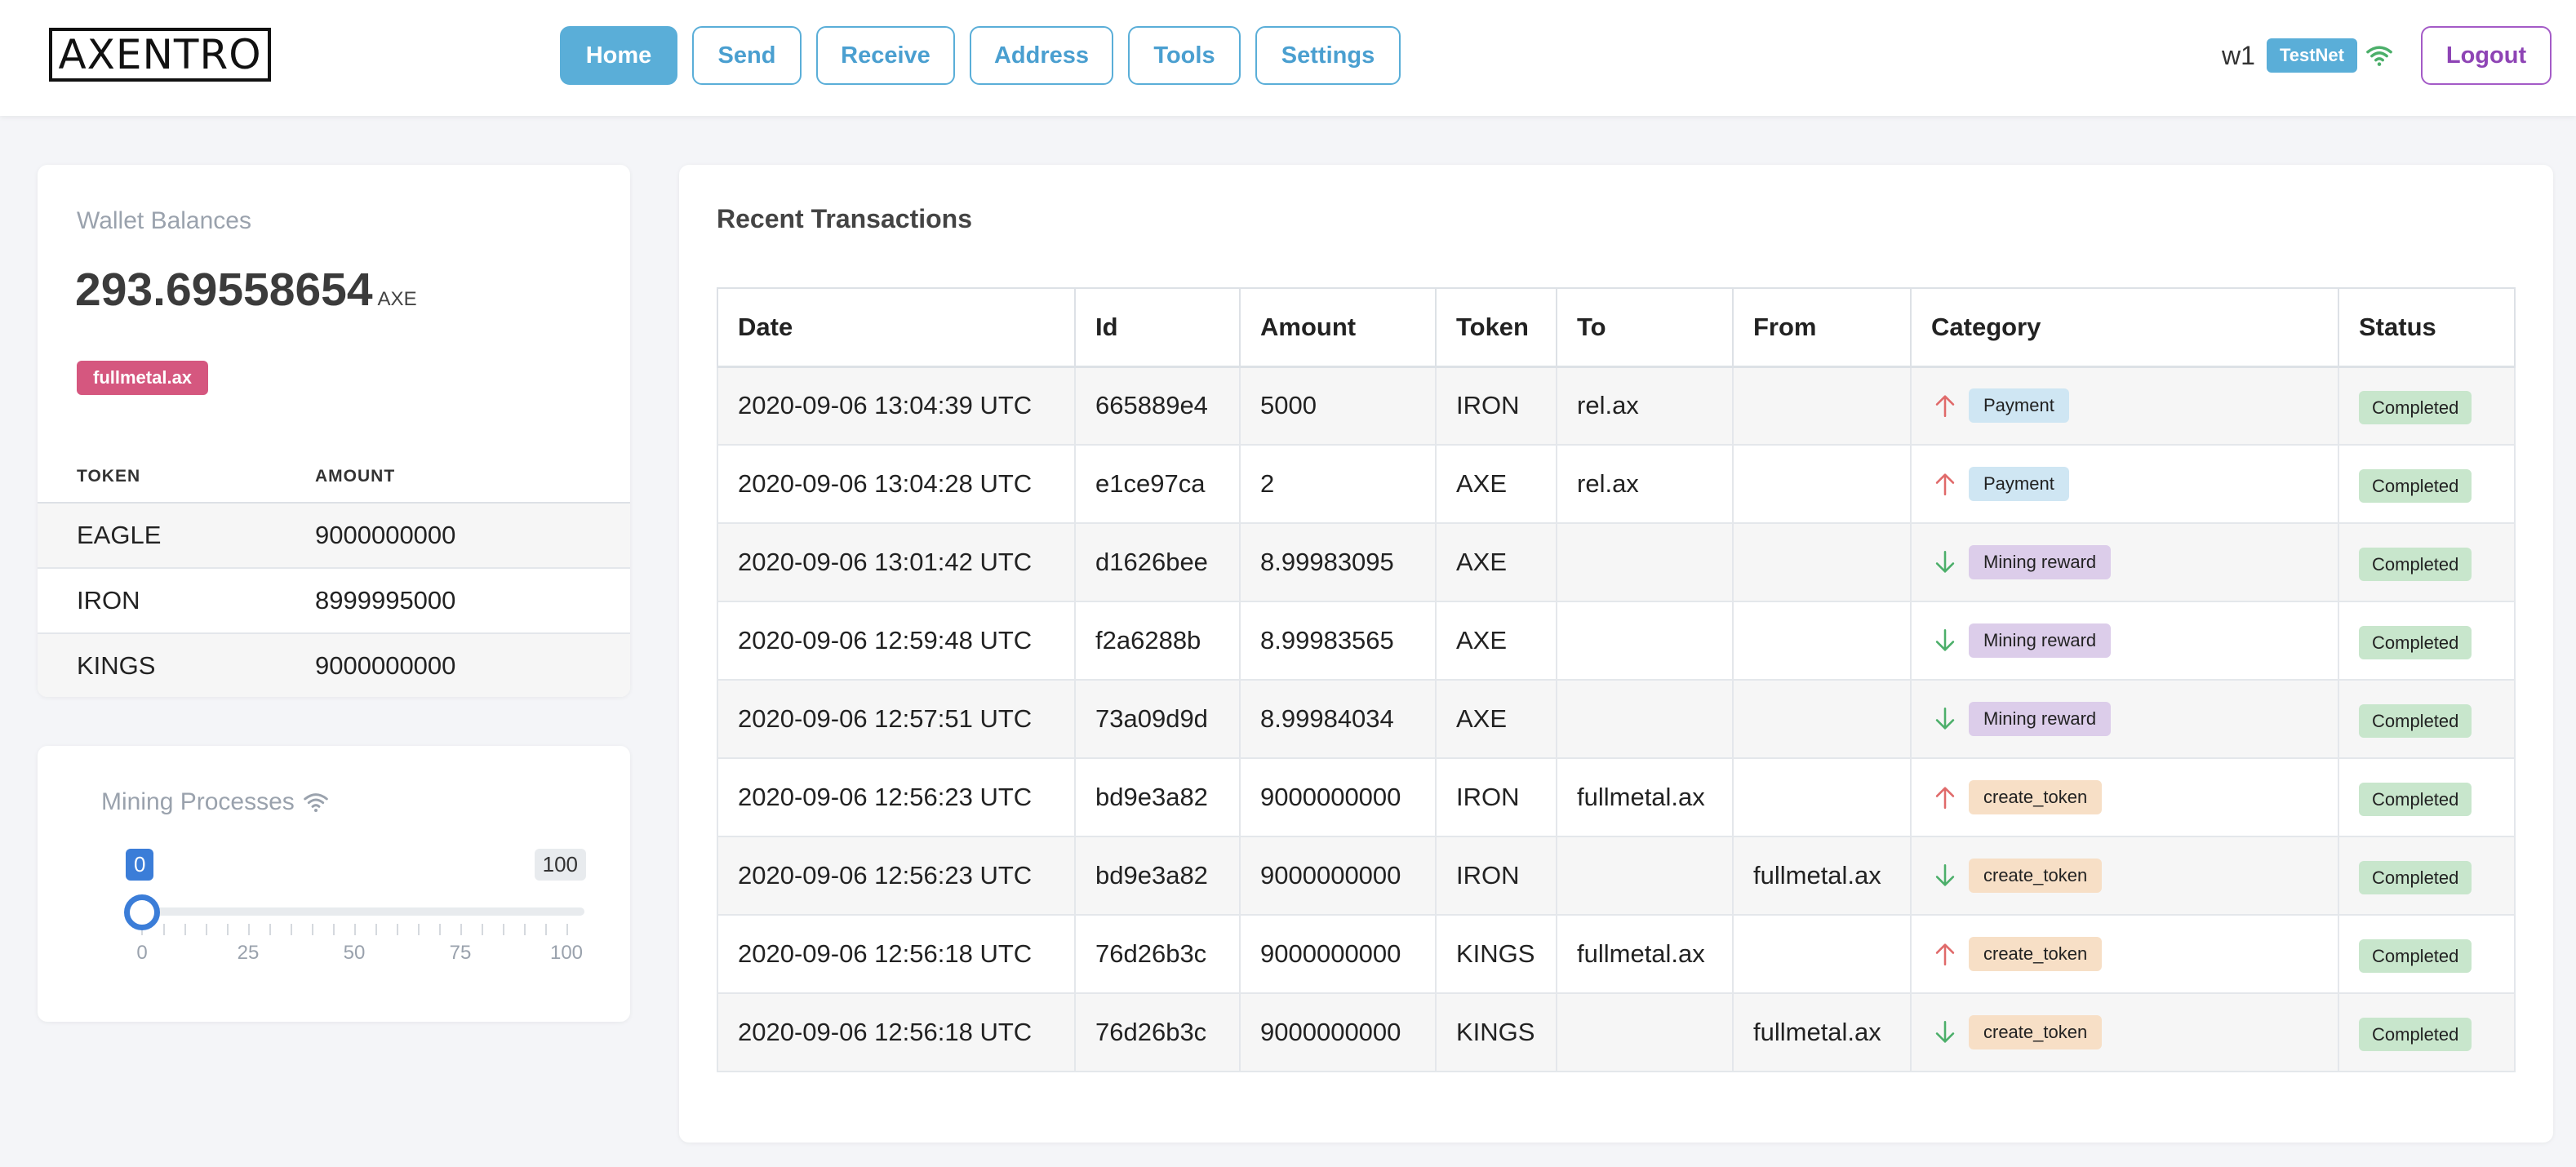 Image resolution: width=2576 pixels, height=1167 pixels. Describe the element at coordinates (472, 477) in the screenshot. I see `amount-column-header: AMOUNT` at that location.